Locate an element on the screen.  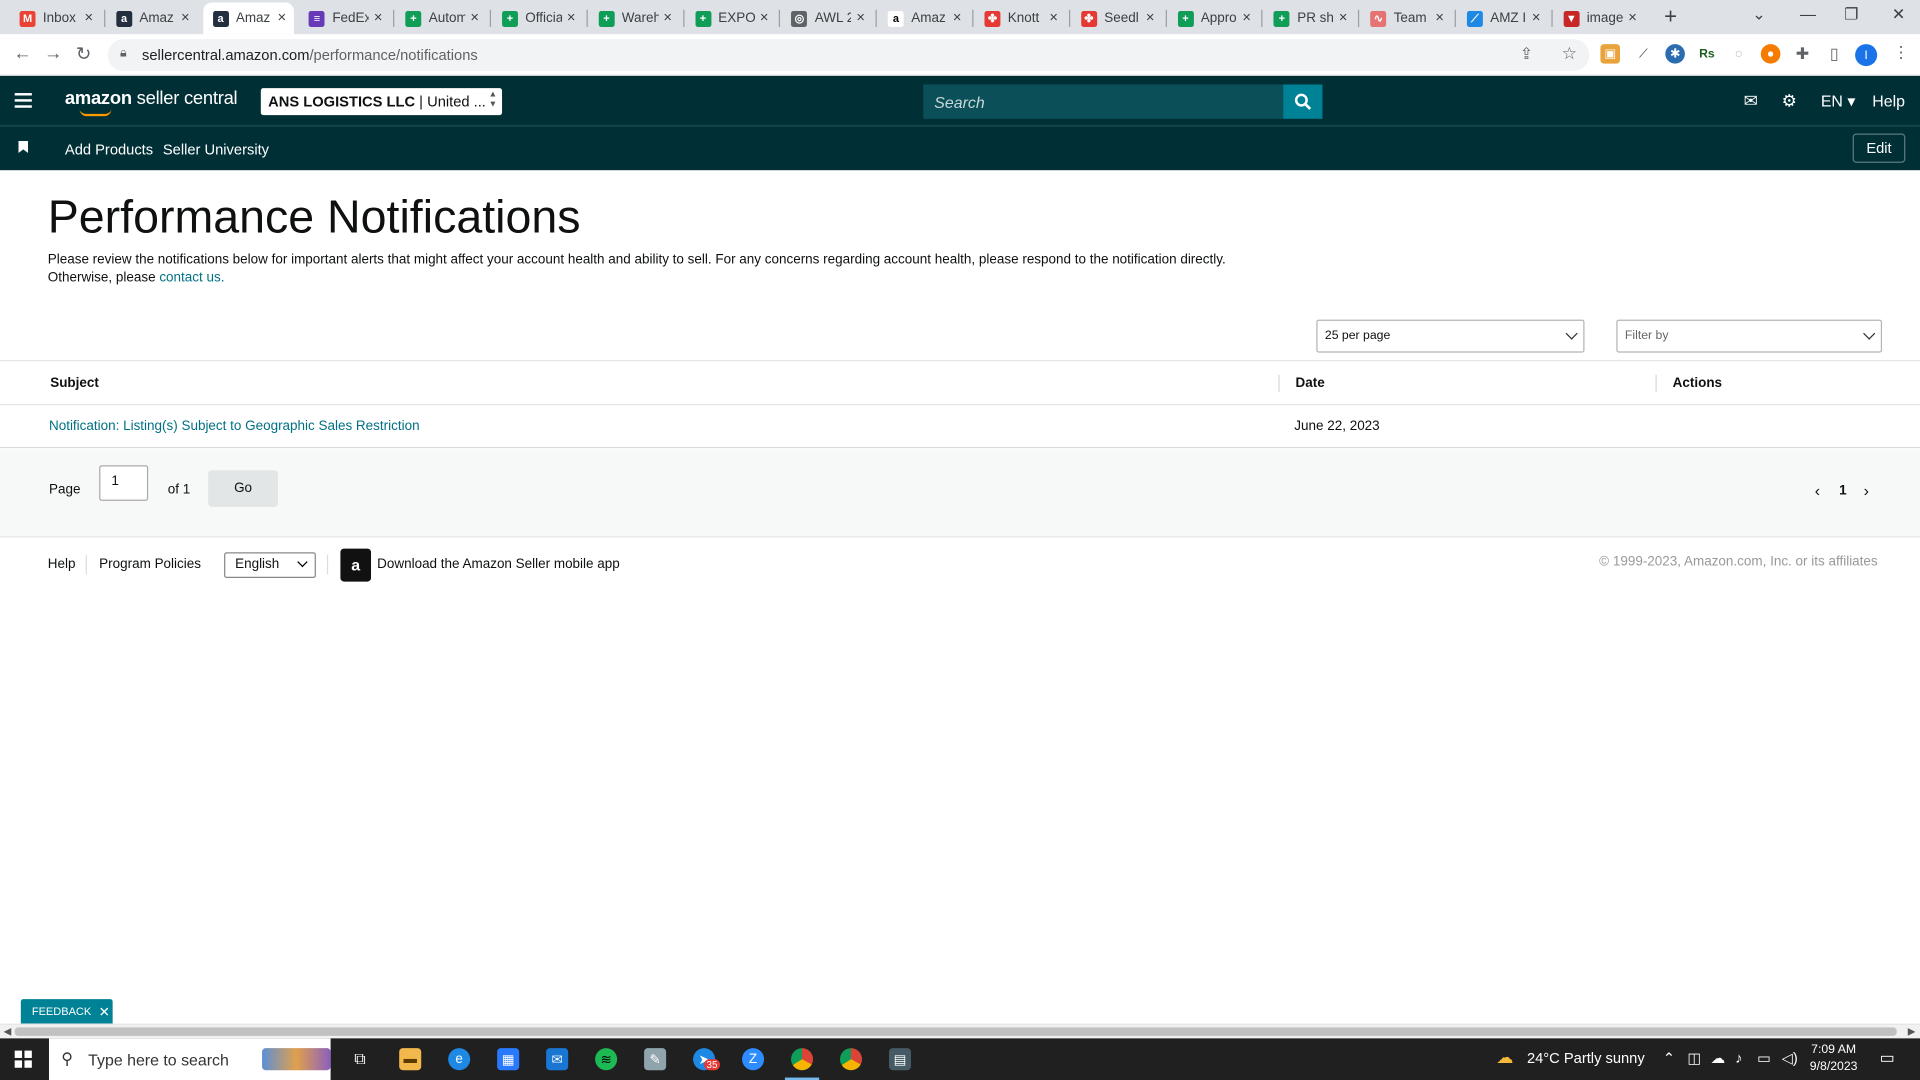
column-date: Date is located at coordinates (1310, 383).